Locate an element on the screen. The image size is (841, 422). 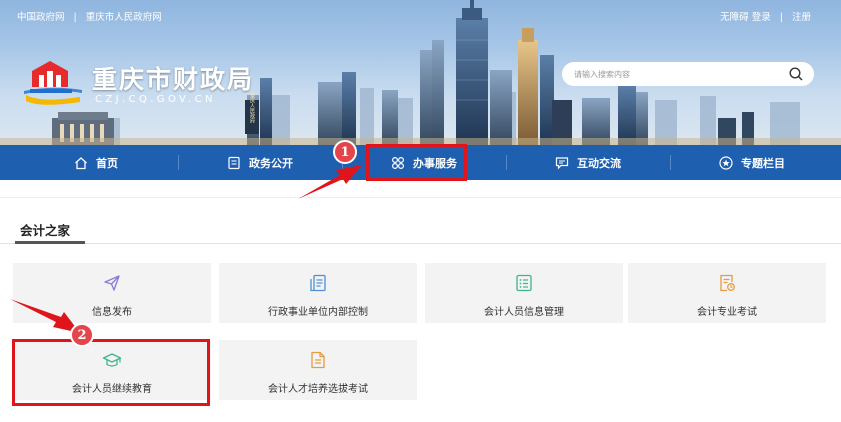
account-links: 无障碍 登录 | 注册 is located at coordinates (765, 16).